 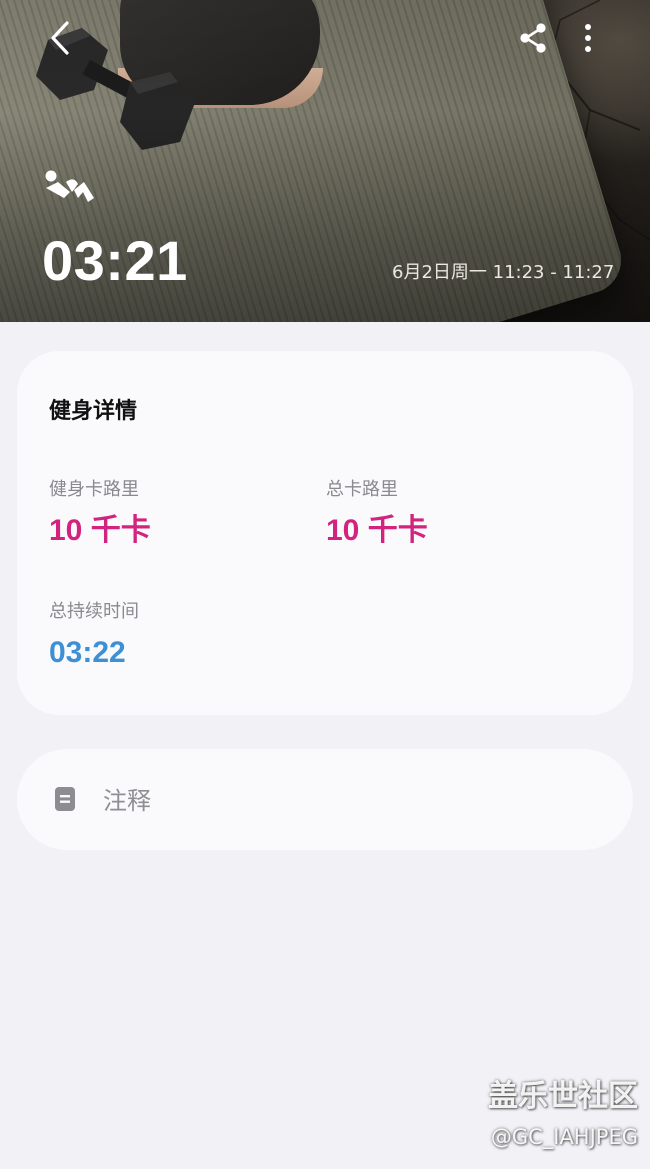 I want to click on share-button, so click(x=533, y=38).